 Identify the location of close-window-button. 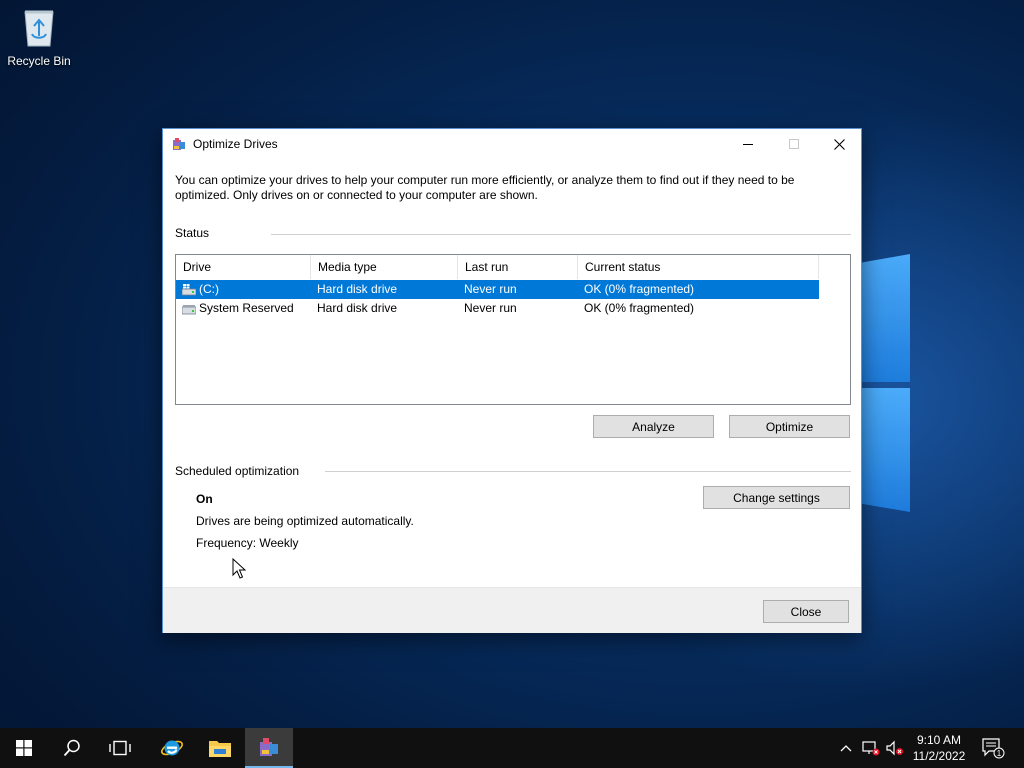
(839, 144).